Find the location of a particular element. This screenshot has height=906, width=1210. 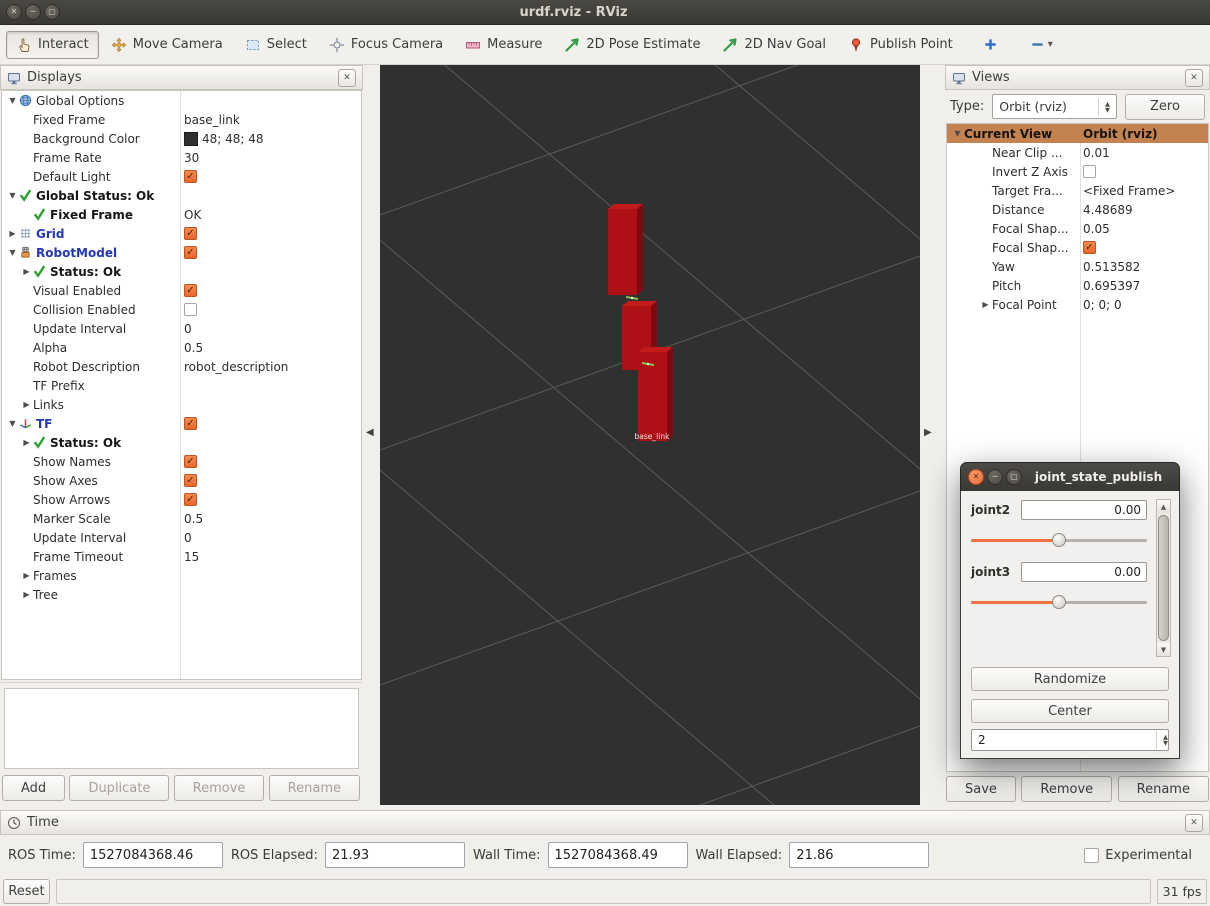

tree-row-fixed-frame: Fixed Frame base_link is located at coordinates (181, 119).